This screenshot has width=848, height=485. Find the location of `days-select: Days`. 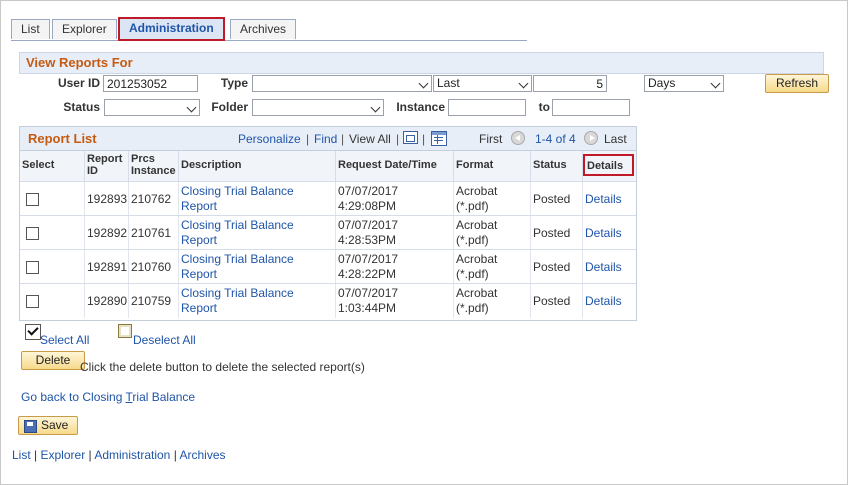

days-select: Days is located at coordinates (684, 83).